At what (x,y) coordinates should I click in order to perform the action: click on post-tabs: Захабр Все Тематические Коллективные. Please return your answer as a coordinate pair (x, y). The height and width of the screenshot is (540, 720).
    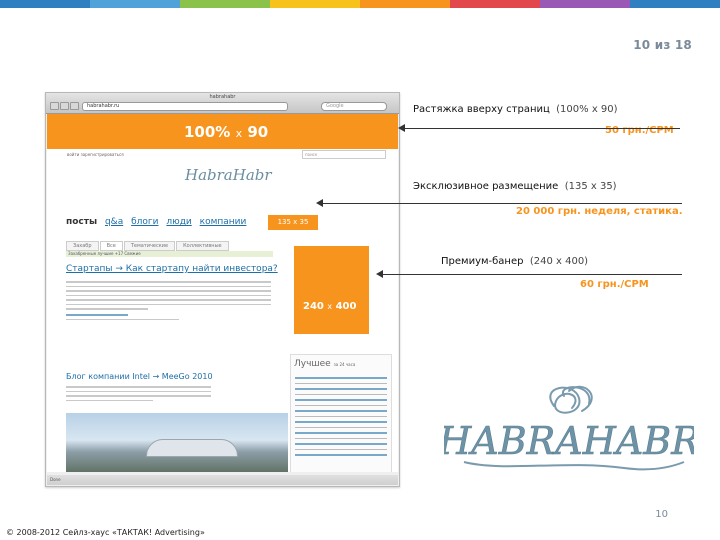
    Looking at the image, I should click on (171, 246).